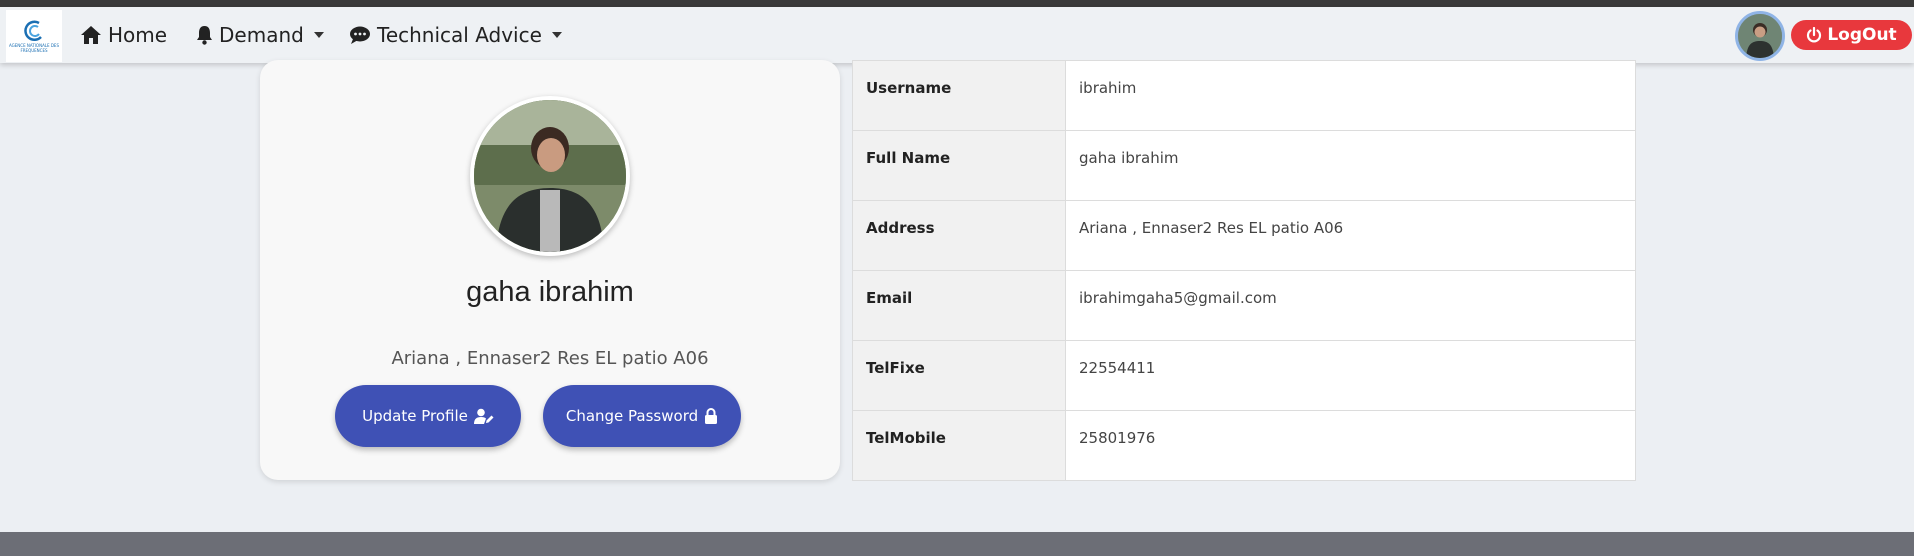 The width and height of the screenshot is (1914, 556). Describe the element at coordinates (959, 95) in the screenshot. I see `detail-key: Username` at that location.